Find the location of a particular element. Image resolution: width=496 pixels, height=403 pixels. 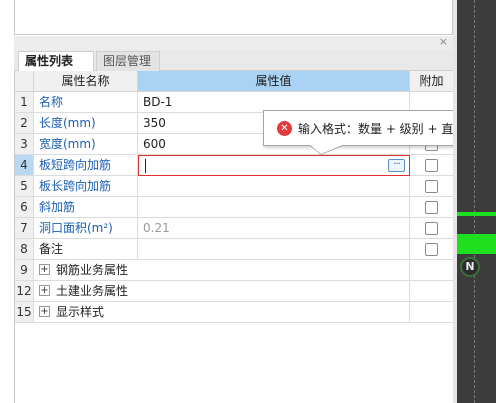

row-name: 洞口面积(m²) is located at coordinates (86, 228).